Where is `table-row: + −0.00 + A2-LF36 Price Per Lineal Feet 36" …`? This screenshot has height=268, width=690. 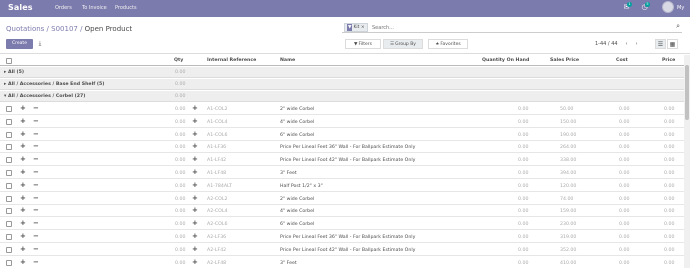
table-row: + −0.00 + A2-LF36 Price Per Lineal Feet 36" … is located at coordinates (342, 237).